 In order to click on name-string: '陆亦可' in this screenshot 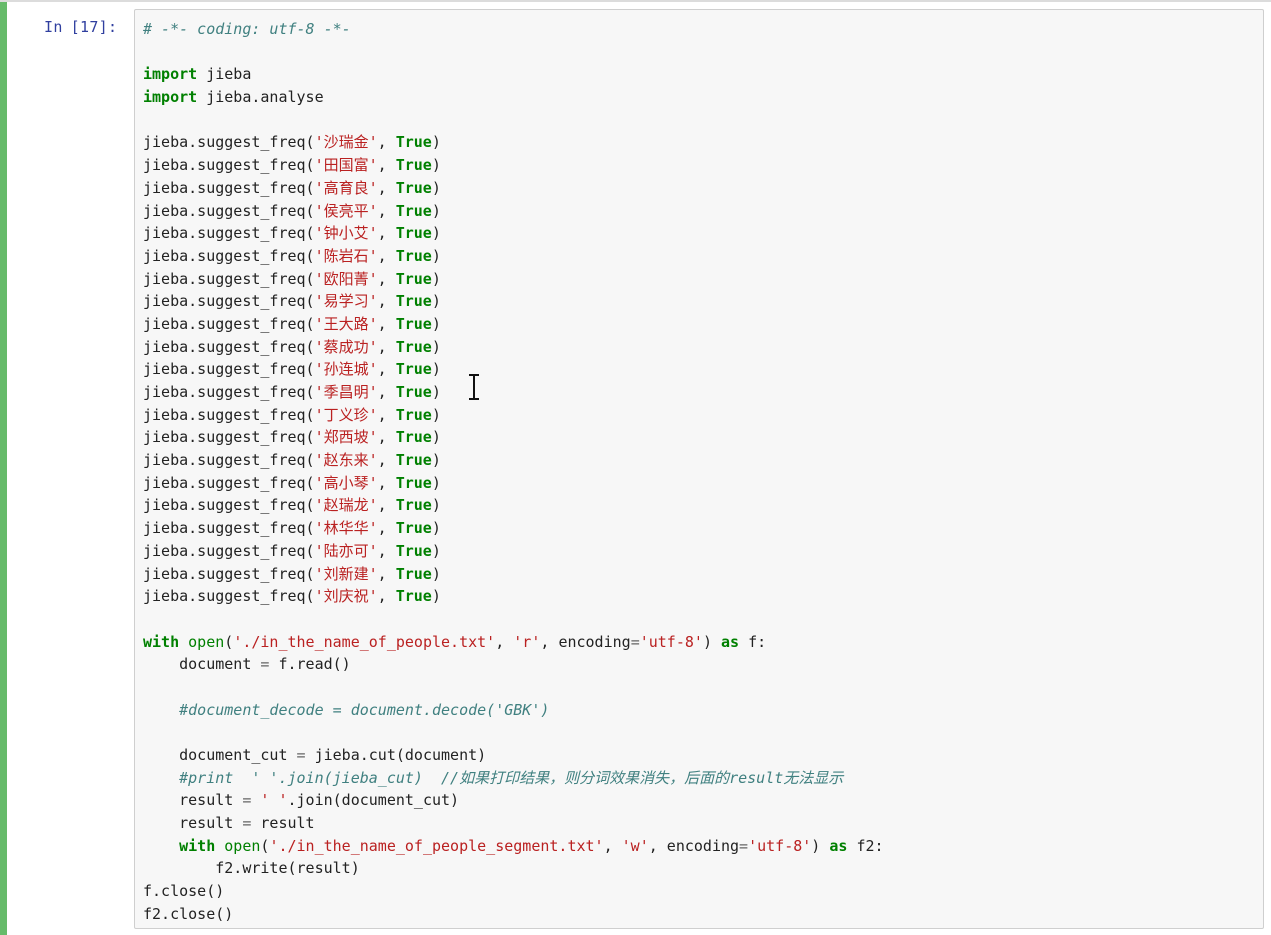, I will do `click(346, 550)`.